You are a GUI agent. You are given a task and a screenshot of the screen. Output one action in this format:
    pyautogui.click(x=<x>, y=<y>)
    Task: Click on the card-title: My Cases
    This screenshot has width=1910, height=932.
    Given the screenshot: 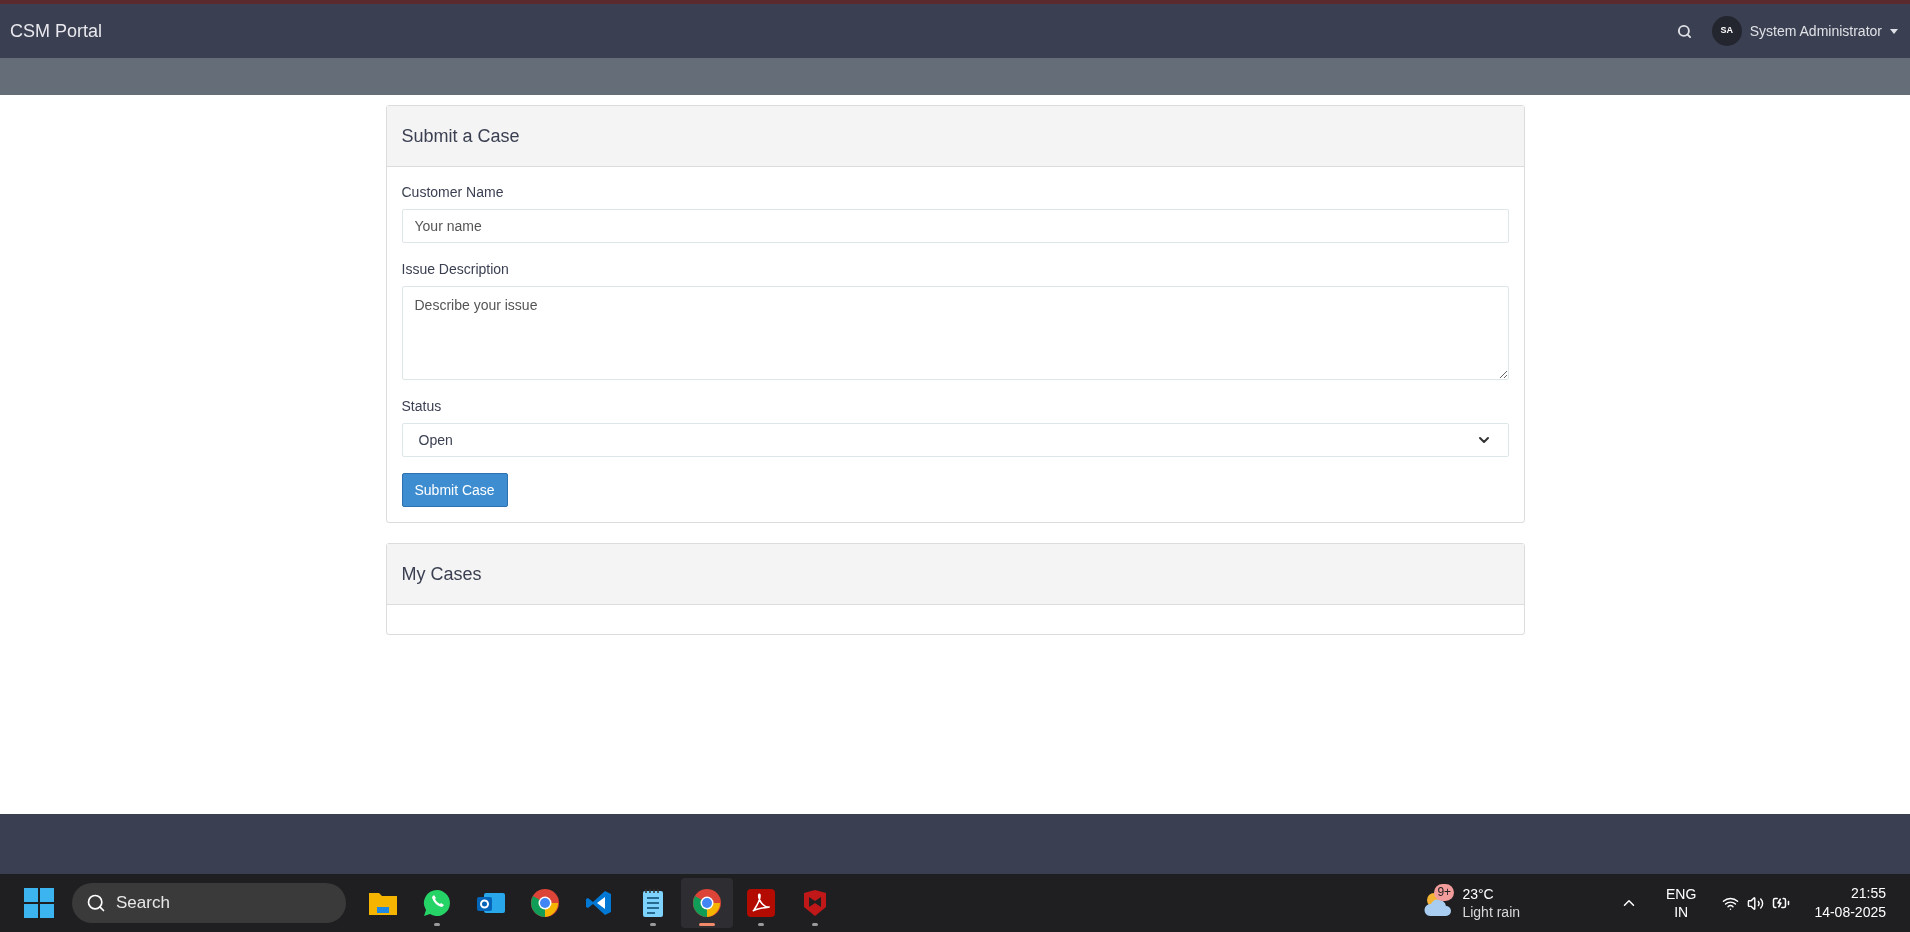 What is the action you would take?
    pyautogui.click(x=441, y=574)
    